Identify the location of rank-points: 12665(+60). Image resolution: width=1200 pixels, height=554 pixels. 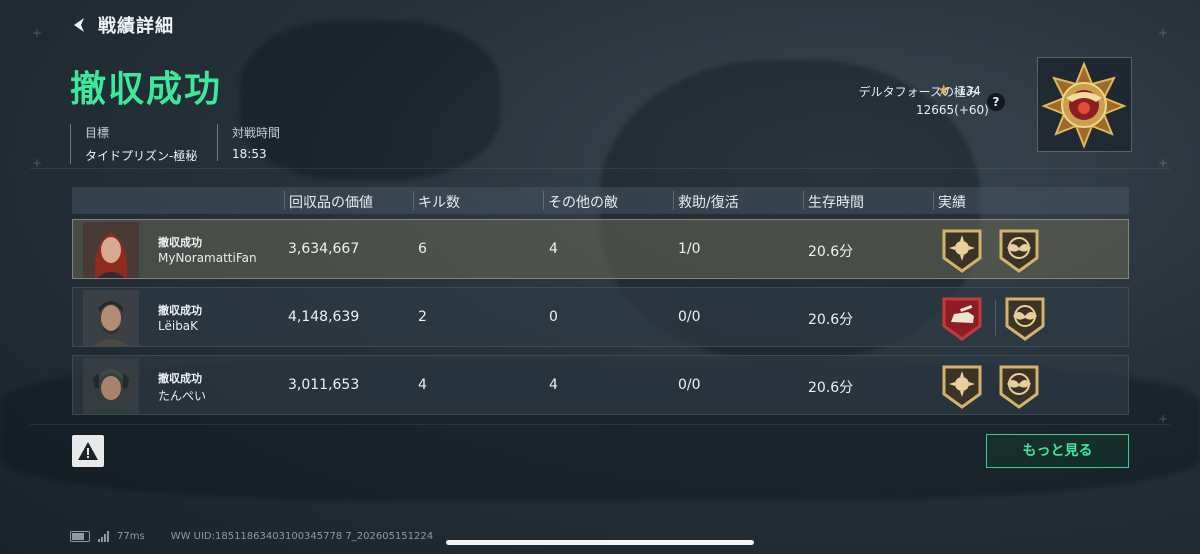
(952, 110).